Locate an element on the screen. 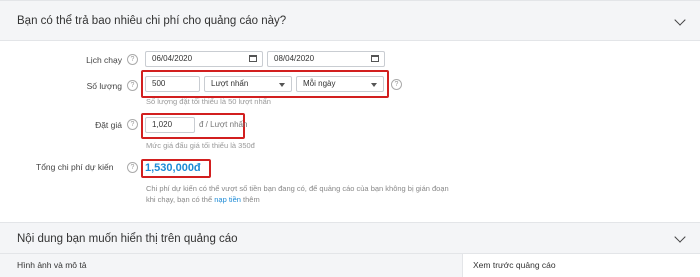 The width and height of the screenshot is (700, 277). start-date-field: 06/04/2020 is located at coordinates (204, 59).